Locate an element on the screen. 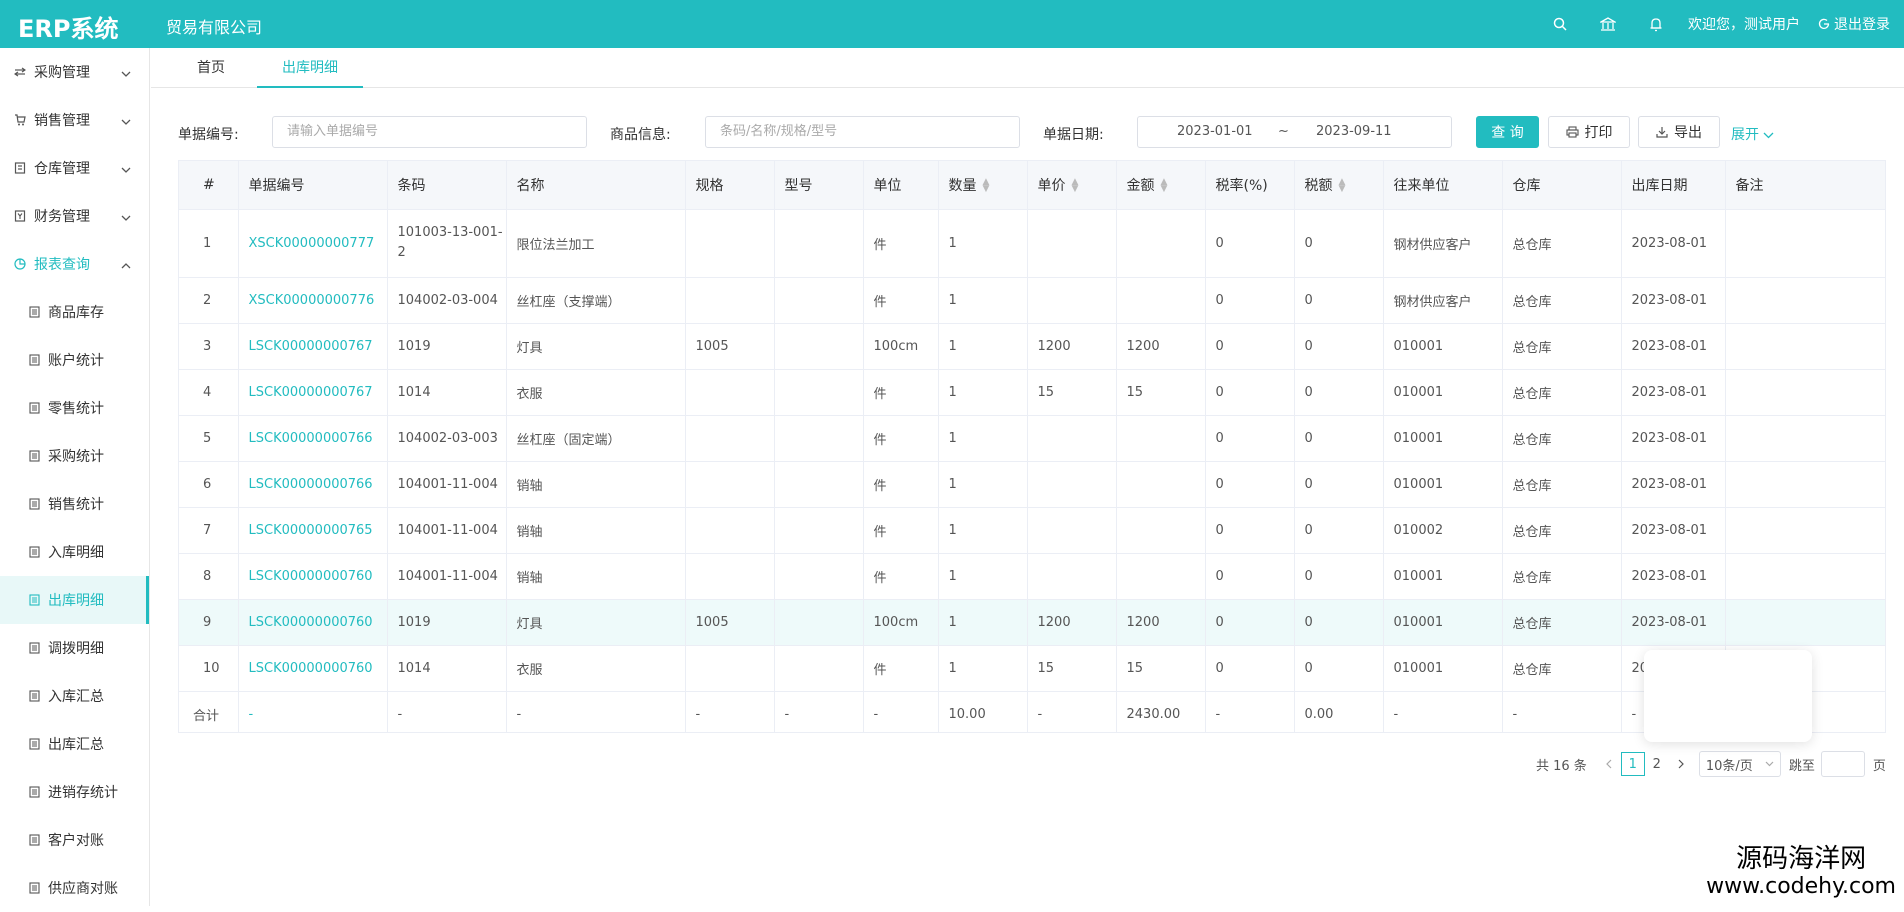 Image resolution: width=1904 pixels, height=912 pixels. column-header: 税率(%) is located at coordinates (1249, 185).